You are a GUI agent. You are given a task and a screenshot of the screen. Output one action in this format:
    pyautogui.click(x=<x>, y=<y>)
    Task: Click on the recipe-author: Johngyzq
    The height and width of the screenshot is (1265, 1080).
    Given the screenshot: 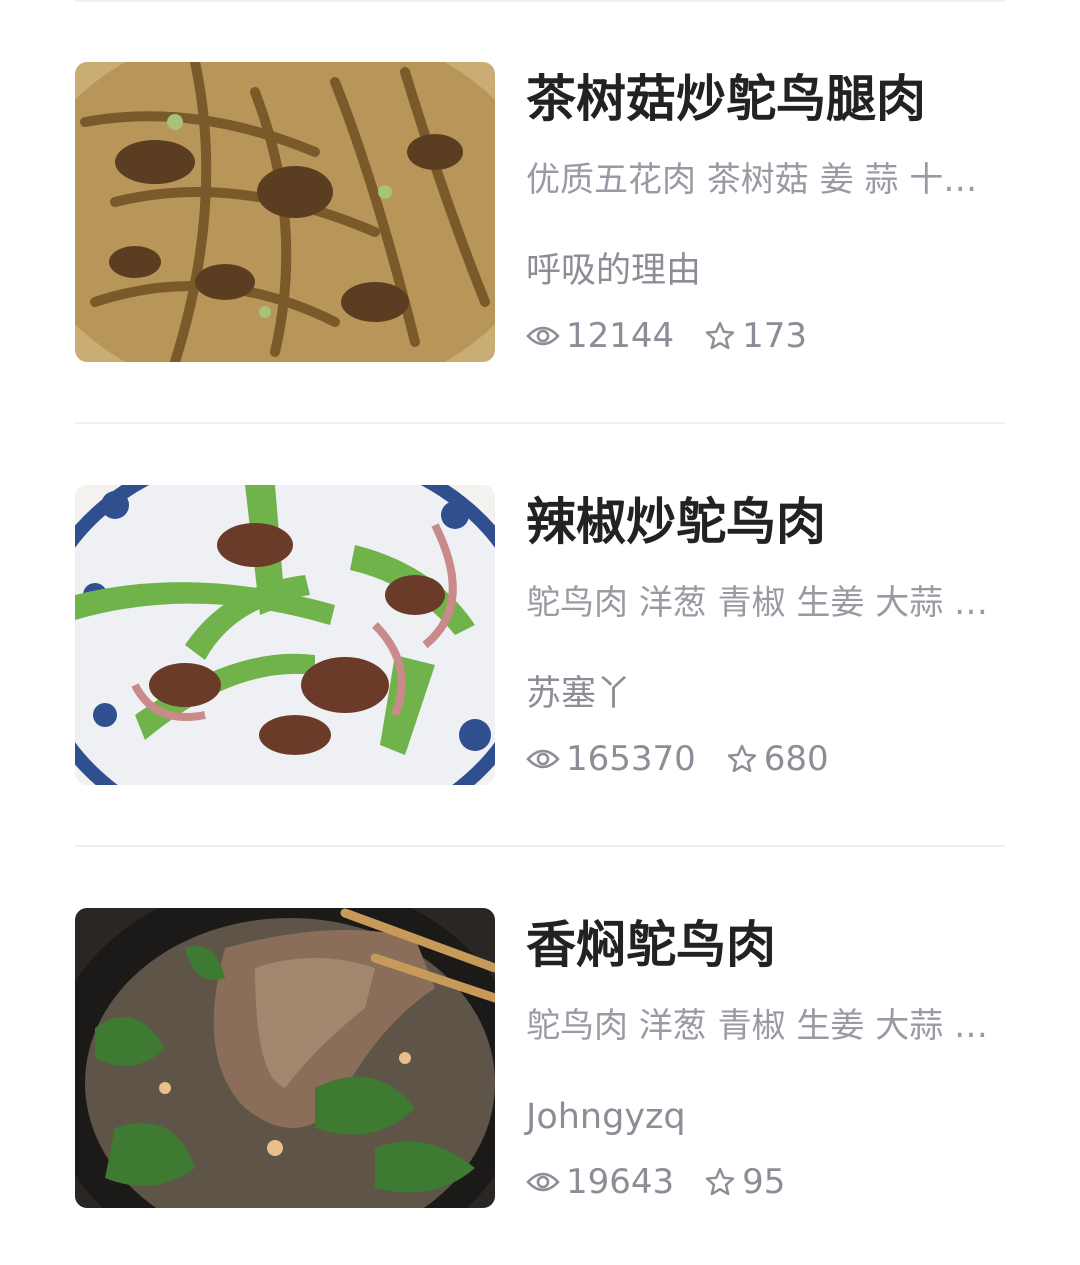 What is the action you would take?
    pyautogui.click(x=761, y=1117)
    